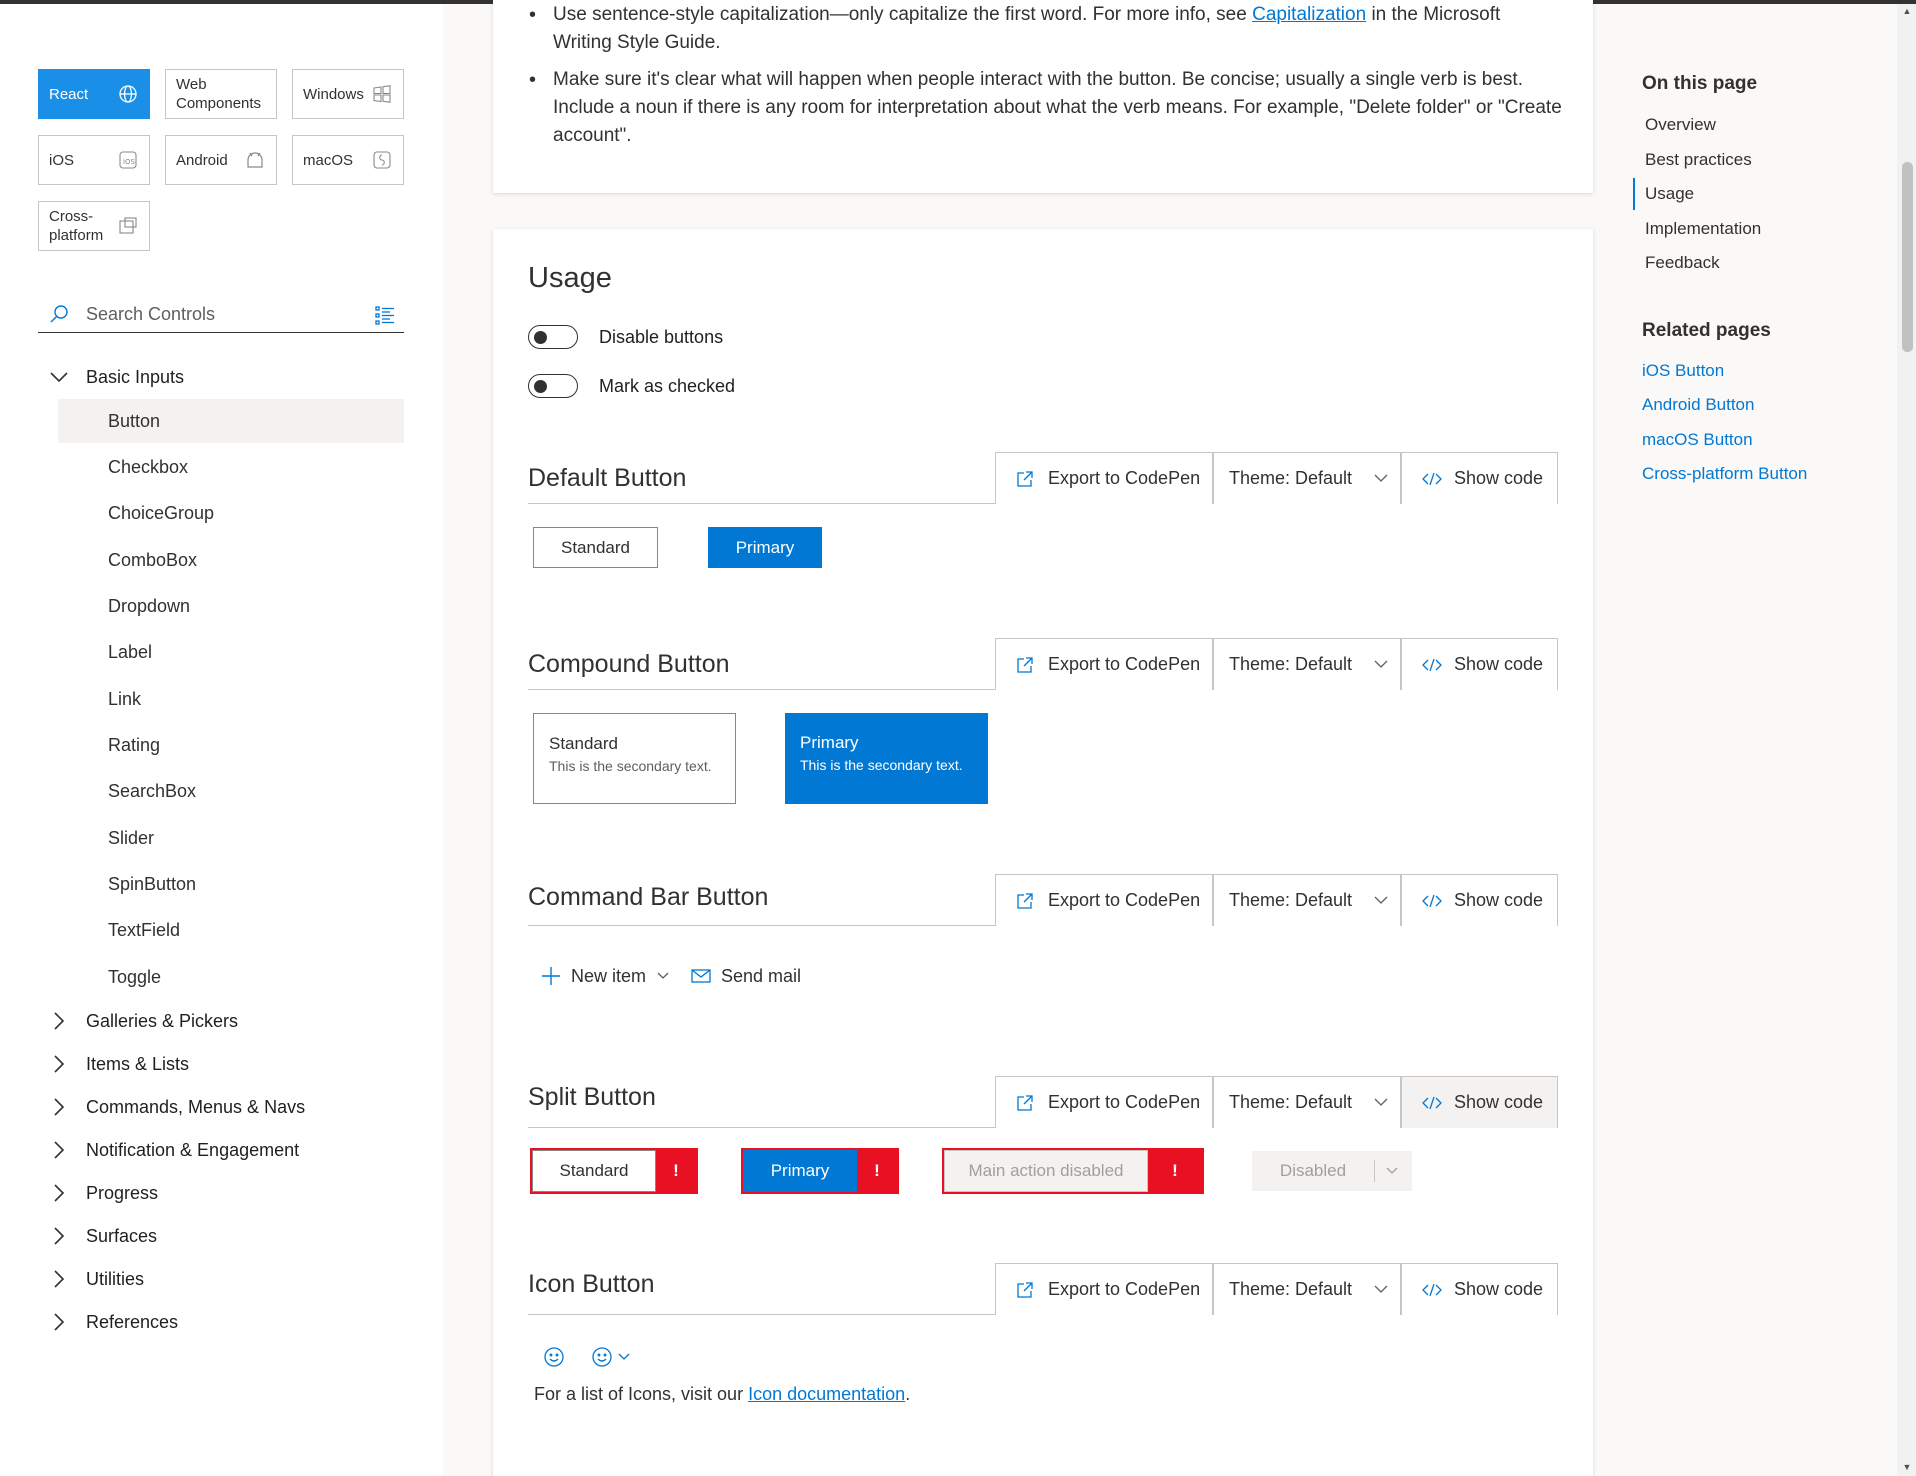 This screenshot has width=1916, height=1476. What do you see at coordinates (1124, 664) in the screenshot?
I see `export-label: Export to CodePen` at bounding box center [1124, 664].